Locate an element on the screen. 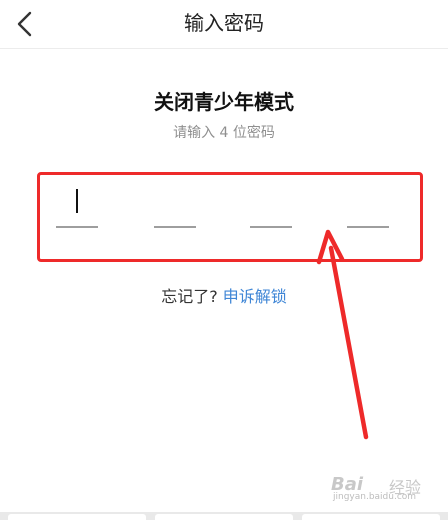  top-navigation-bar: 输入密码 is located at coordinates (224, 24).